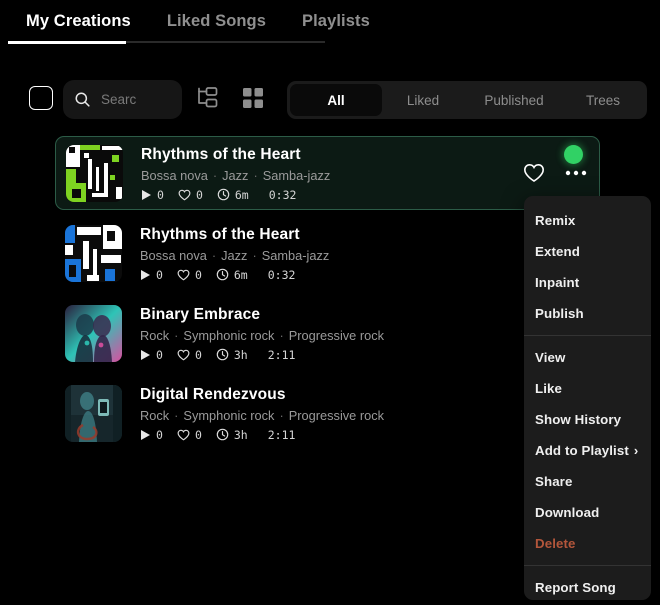 The width and height of the screenshot is (660, 605). What do you see at coordinates (82, 99) in the screenshot?
I see `search-icon` at bounding box center [82, 99].